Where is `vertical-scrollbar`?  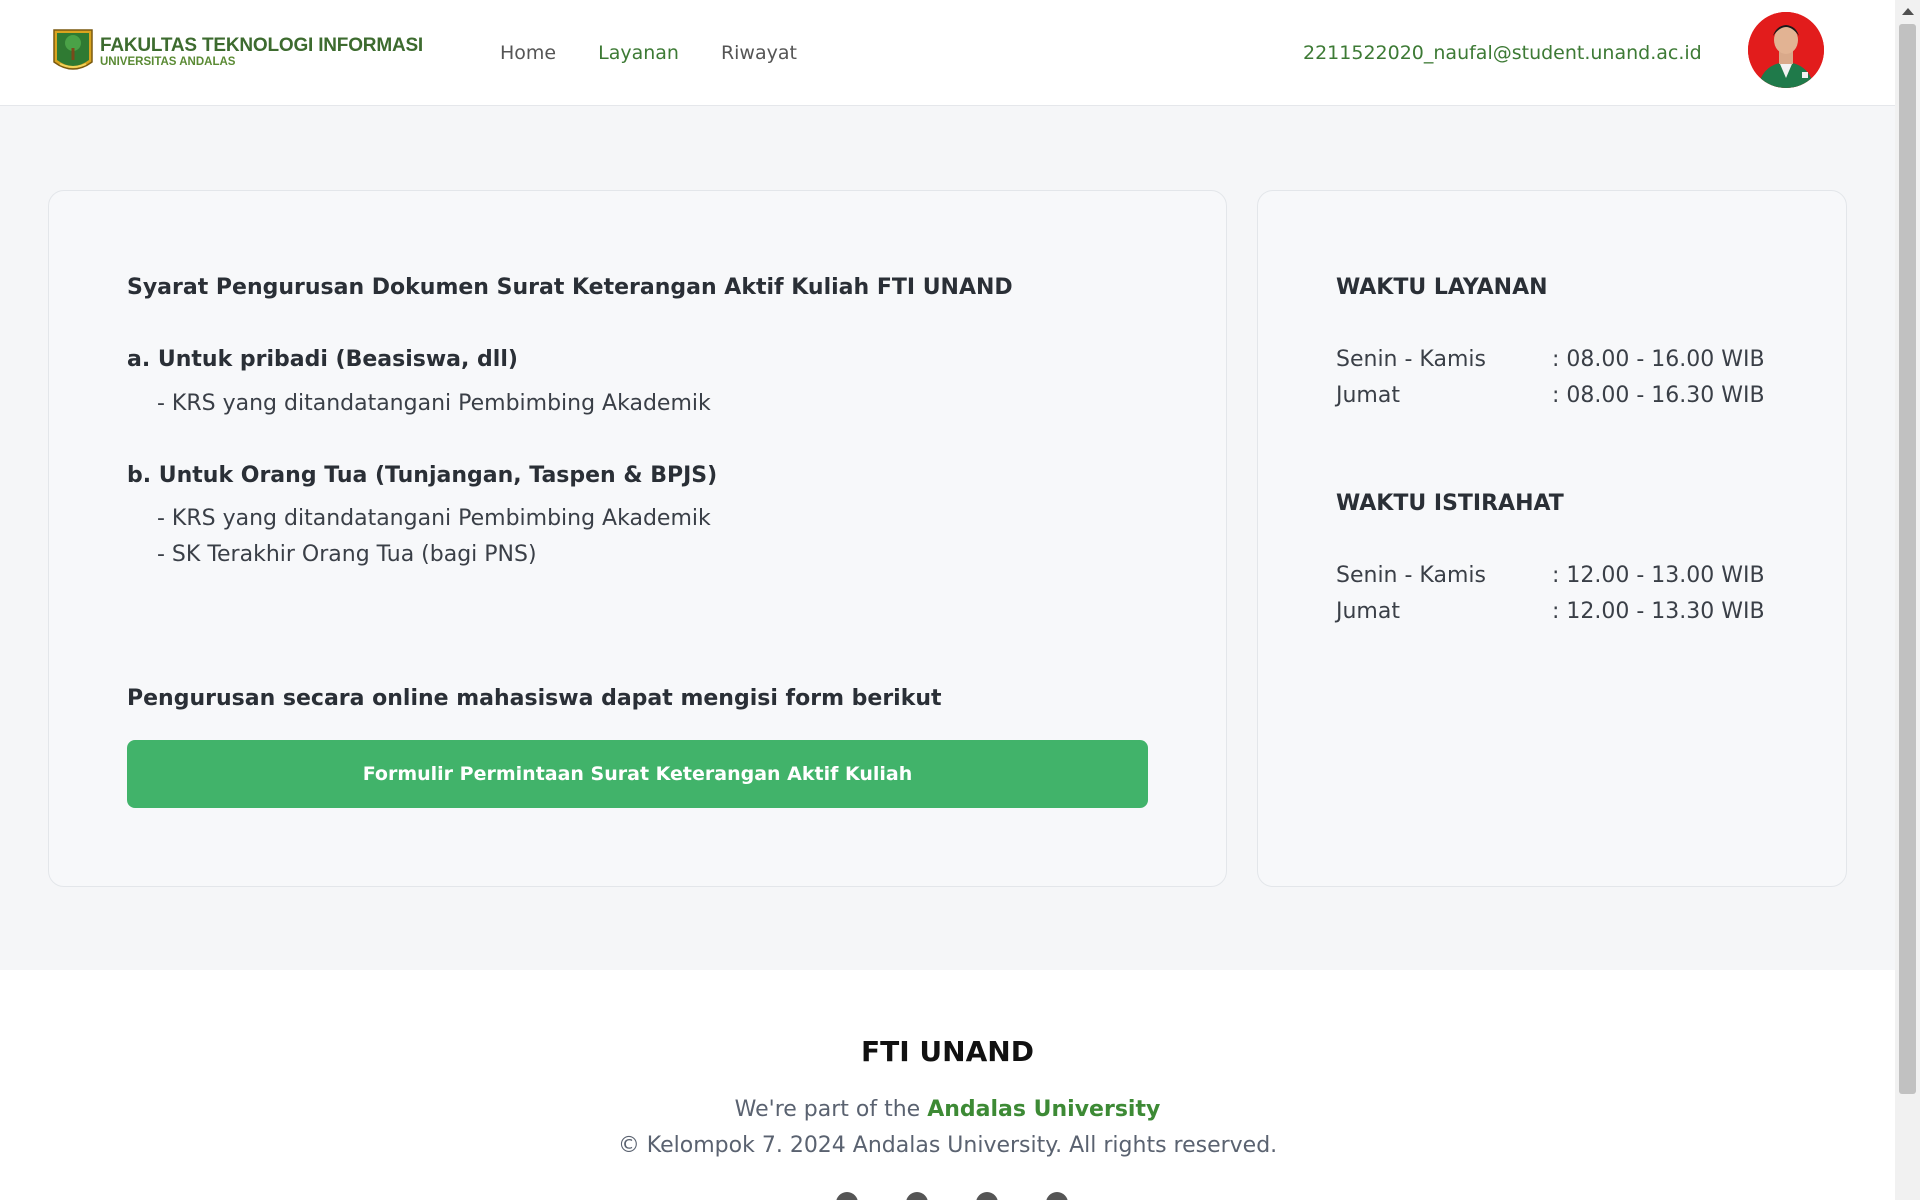 vertical-scrollbar is located at coordinates (1907, 600).